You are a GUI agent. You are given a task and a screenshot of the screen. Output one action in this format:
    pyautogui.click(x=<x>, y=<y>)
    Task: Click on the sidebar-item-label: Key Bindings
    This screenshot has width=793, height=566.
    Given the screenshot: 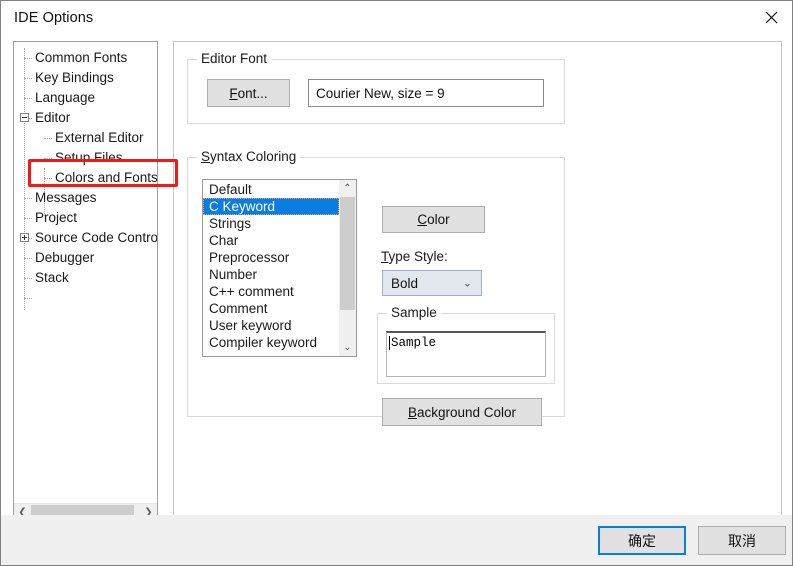 What is the action you would take?
    pyautogui.click(x=74, y=77)
    